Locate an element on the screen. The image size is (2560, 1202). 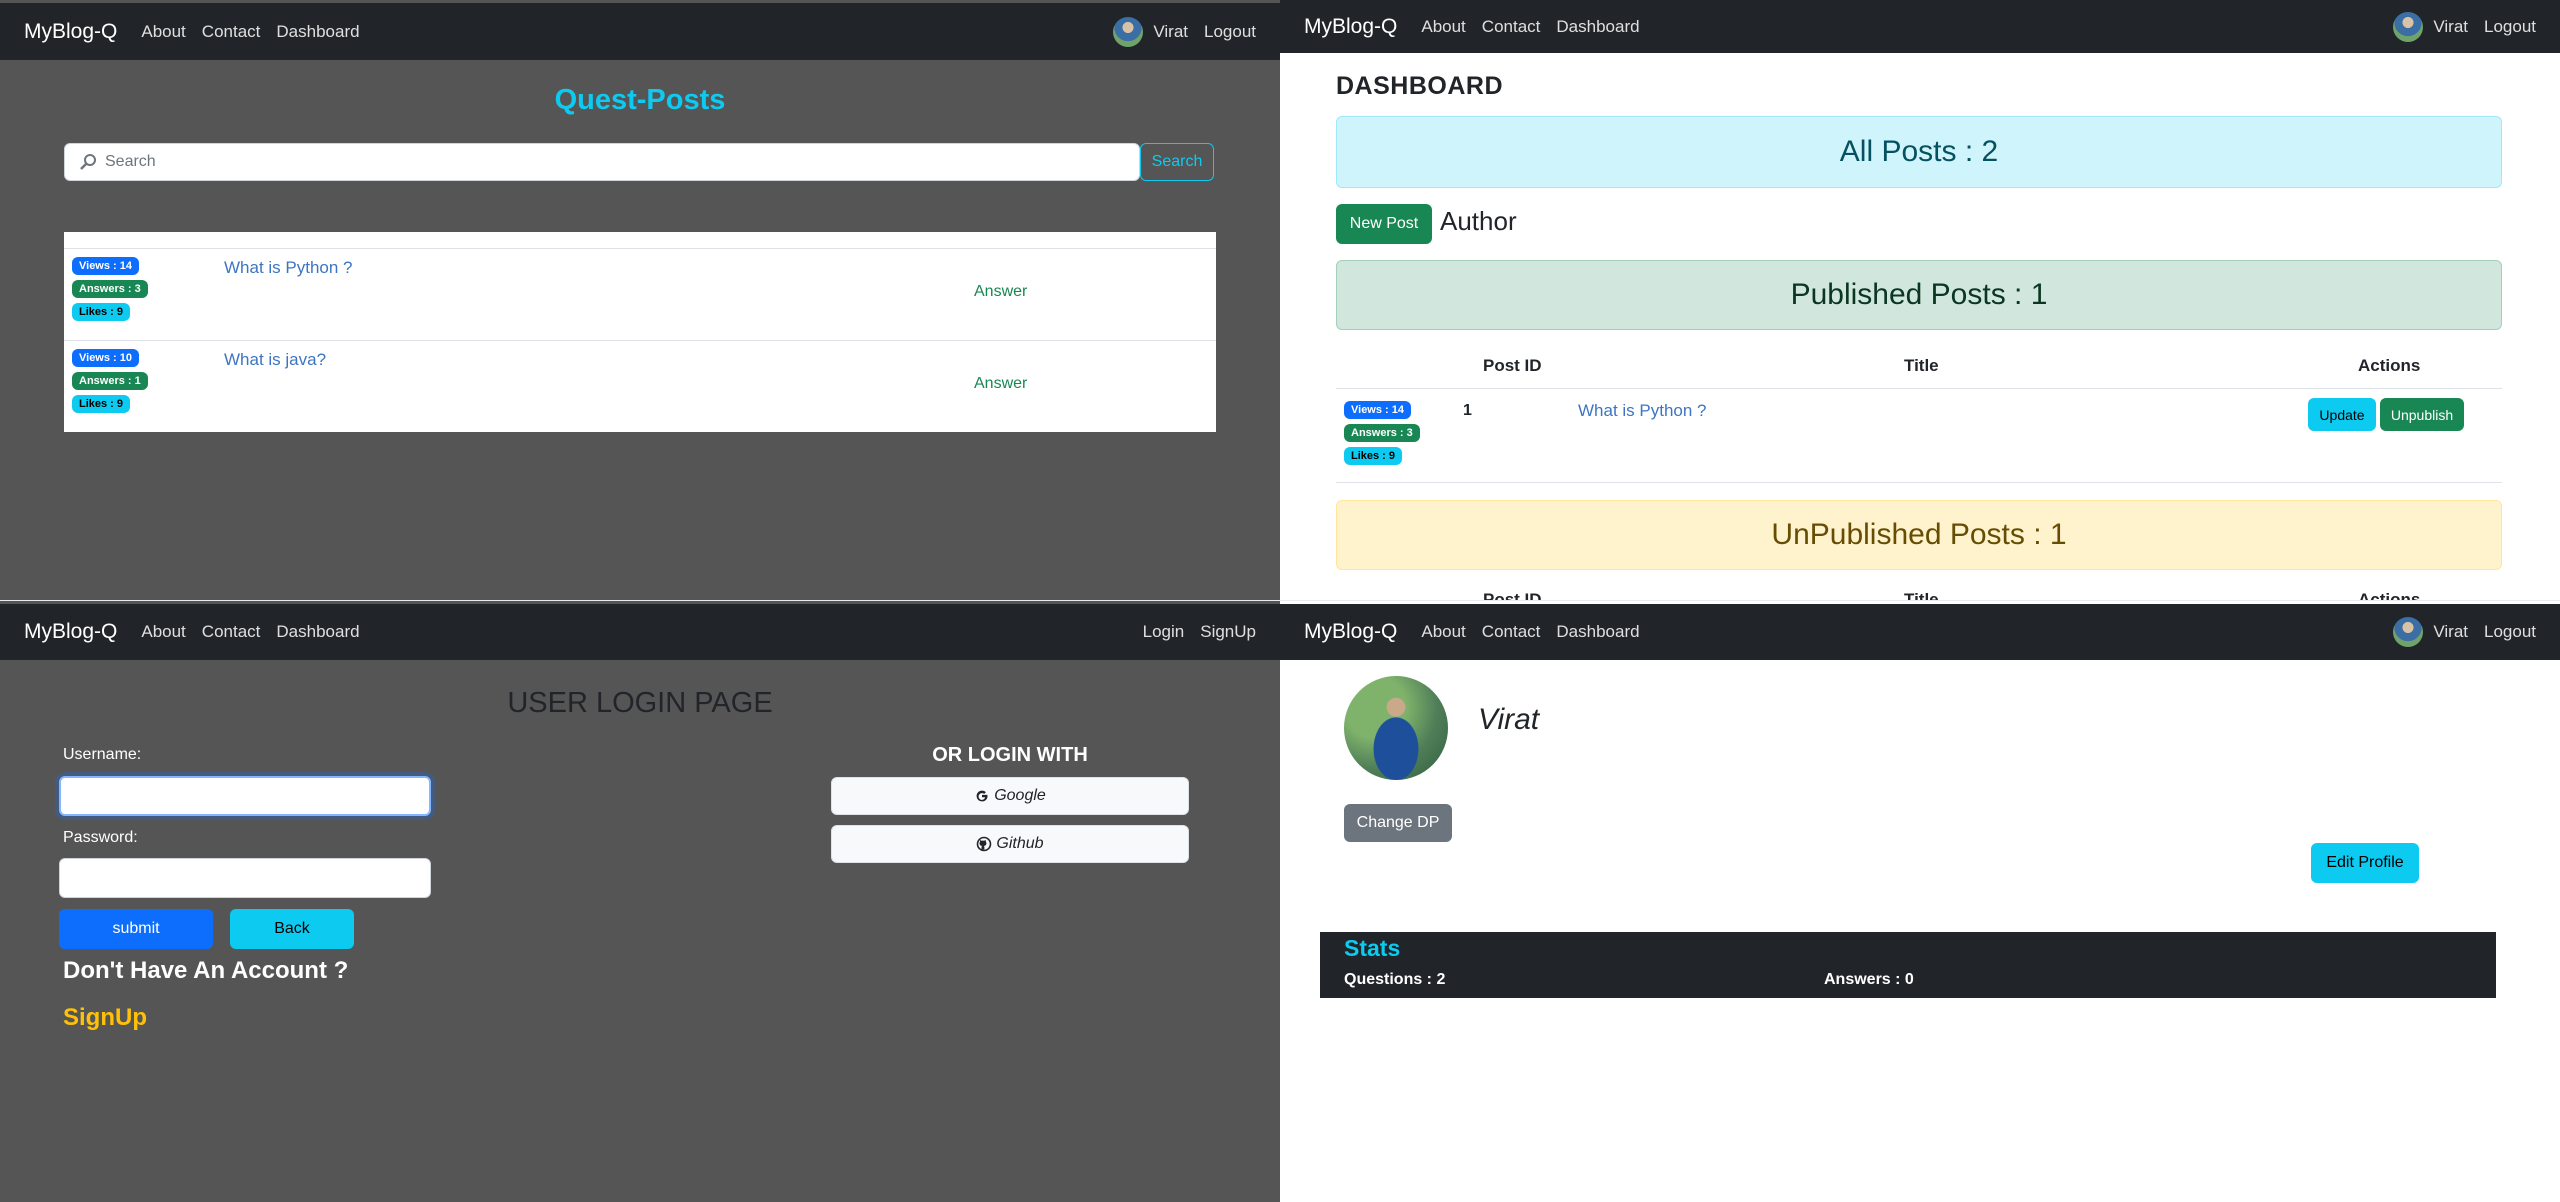
questions-count: Questions : 2 is located at coordinates (1395, 979).